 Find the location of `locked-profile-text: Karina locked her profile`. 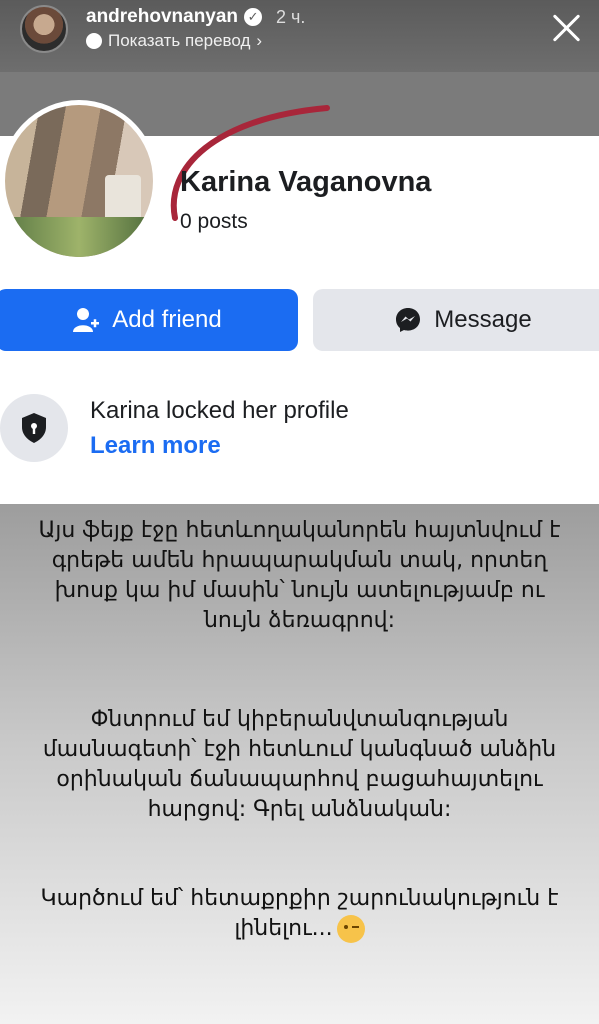

locked-profile-text: Karina locked her profile is located at coordinates (219, 410).